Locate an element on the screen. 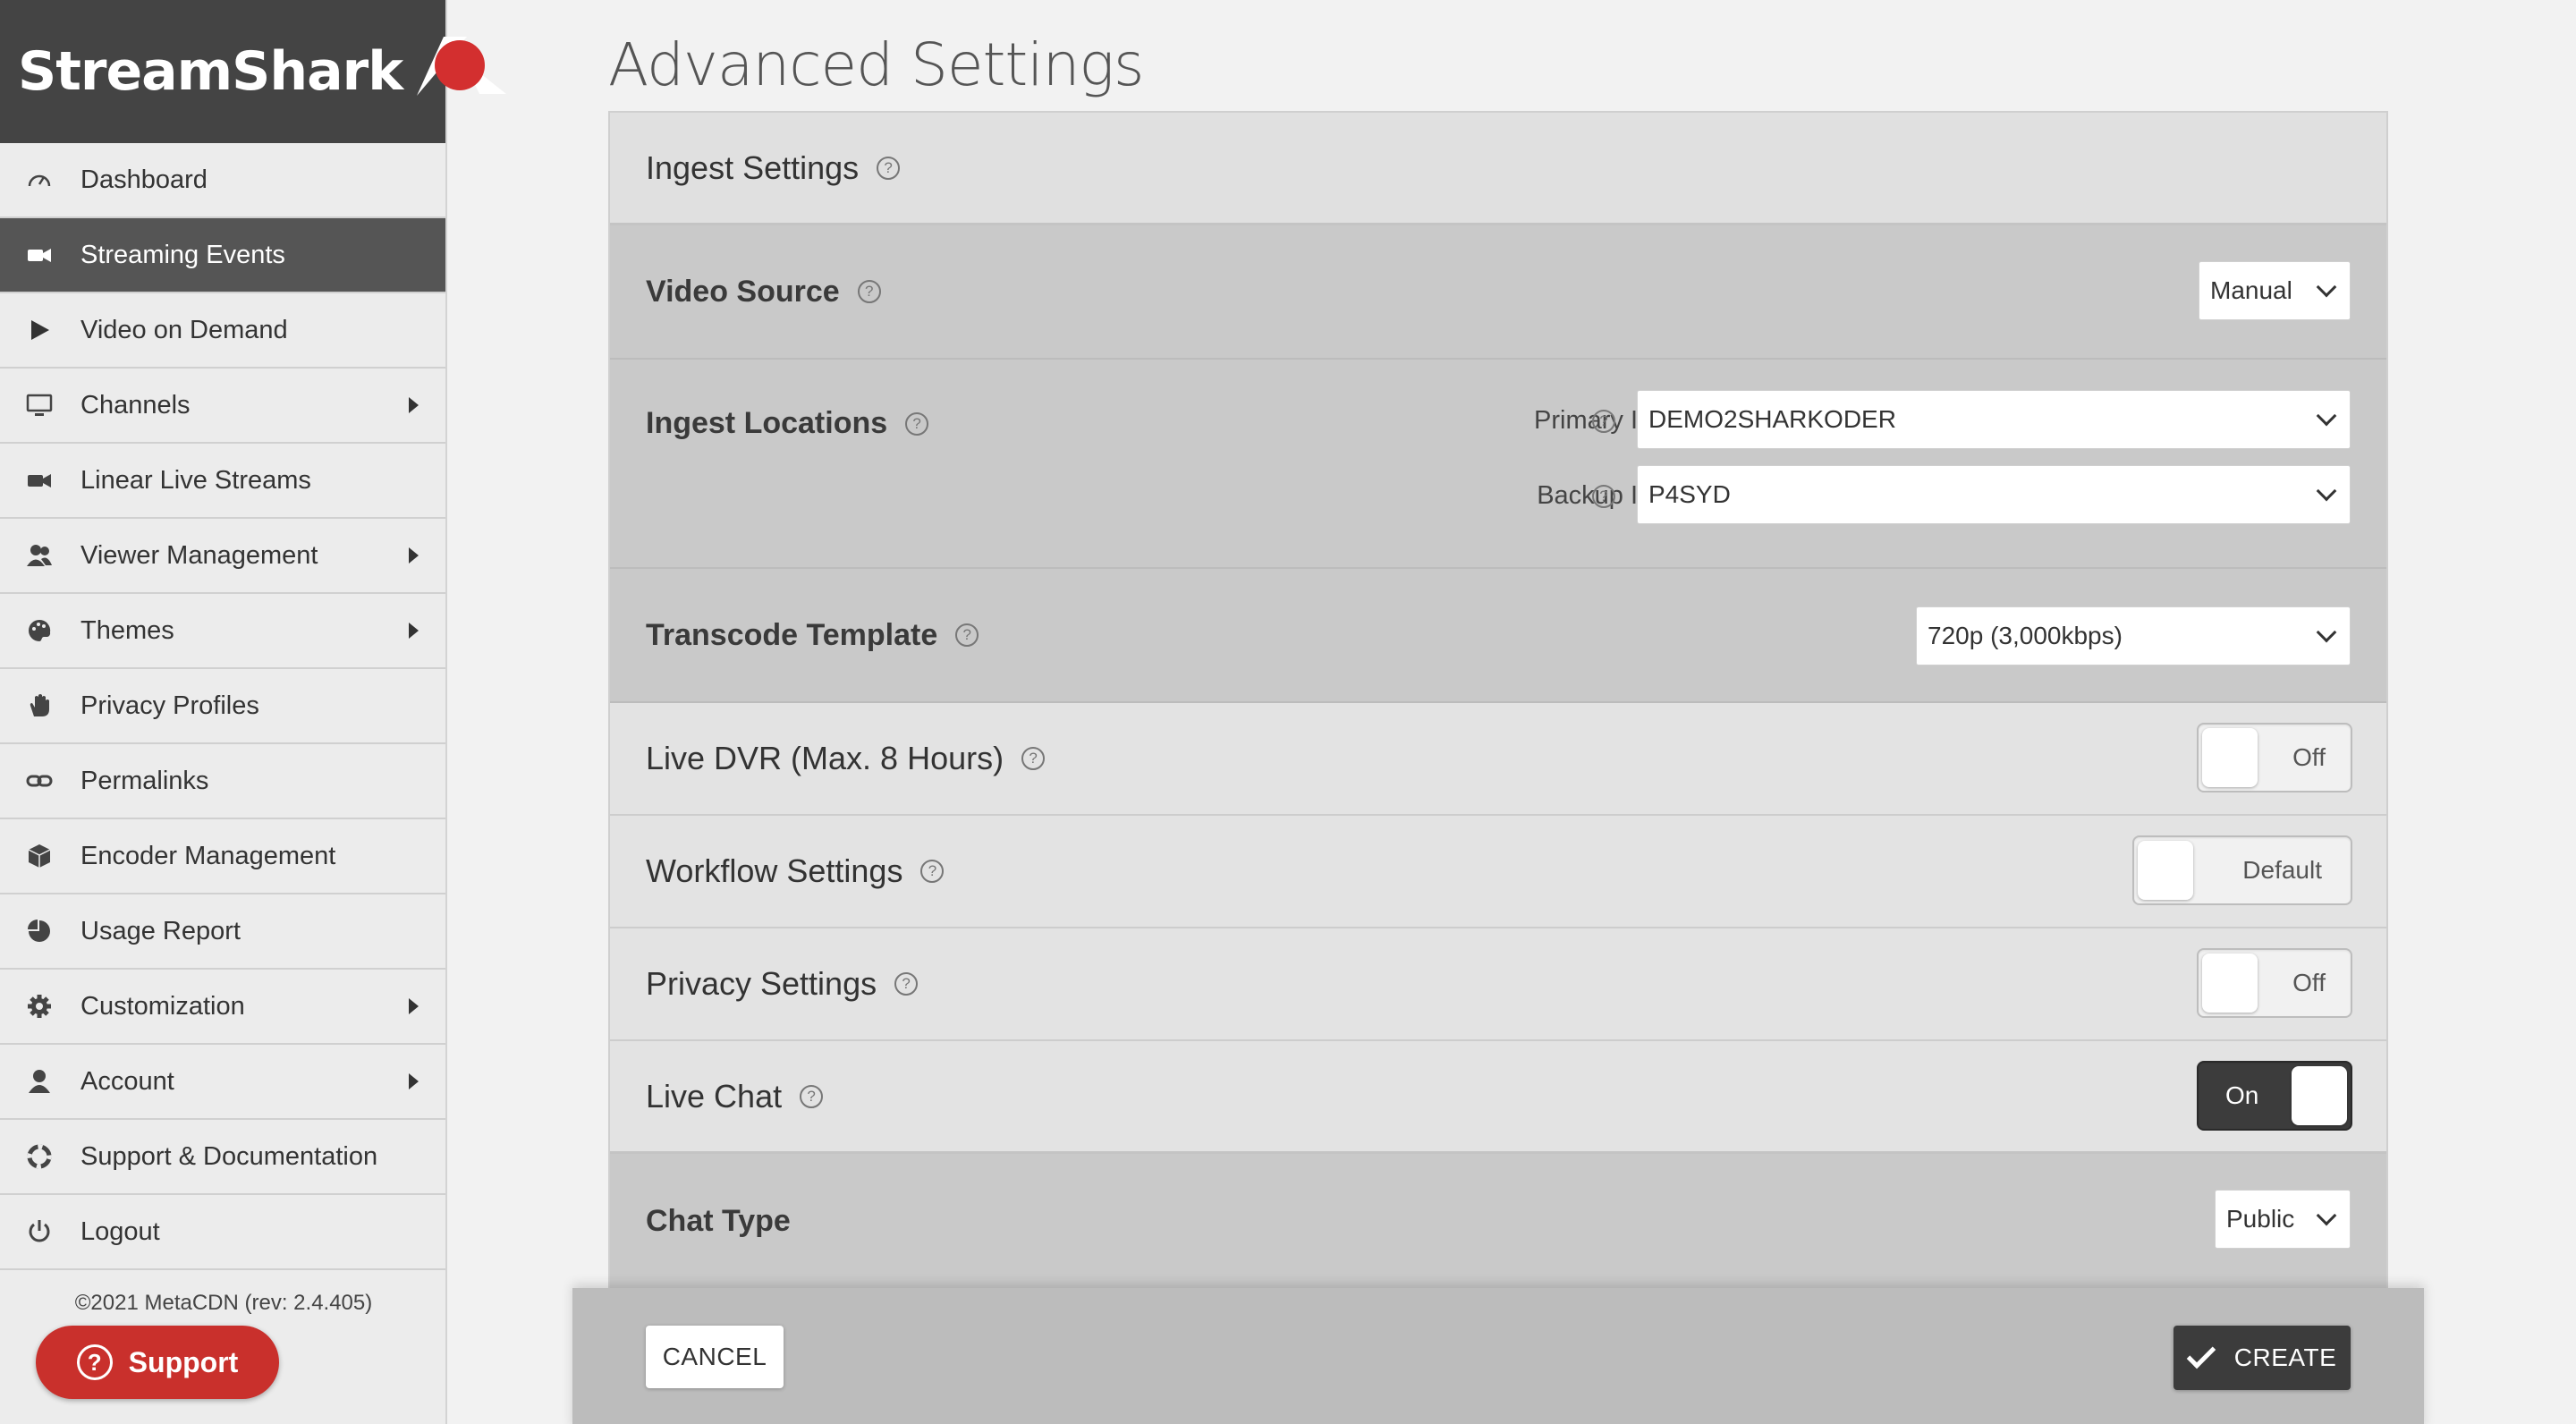 The image size is (2576, 1424). chat-type-row: Chat Type Public is located at coordinates (1498, 1221).